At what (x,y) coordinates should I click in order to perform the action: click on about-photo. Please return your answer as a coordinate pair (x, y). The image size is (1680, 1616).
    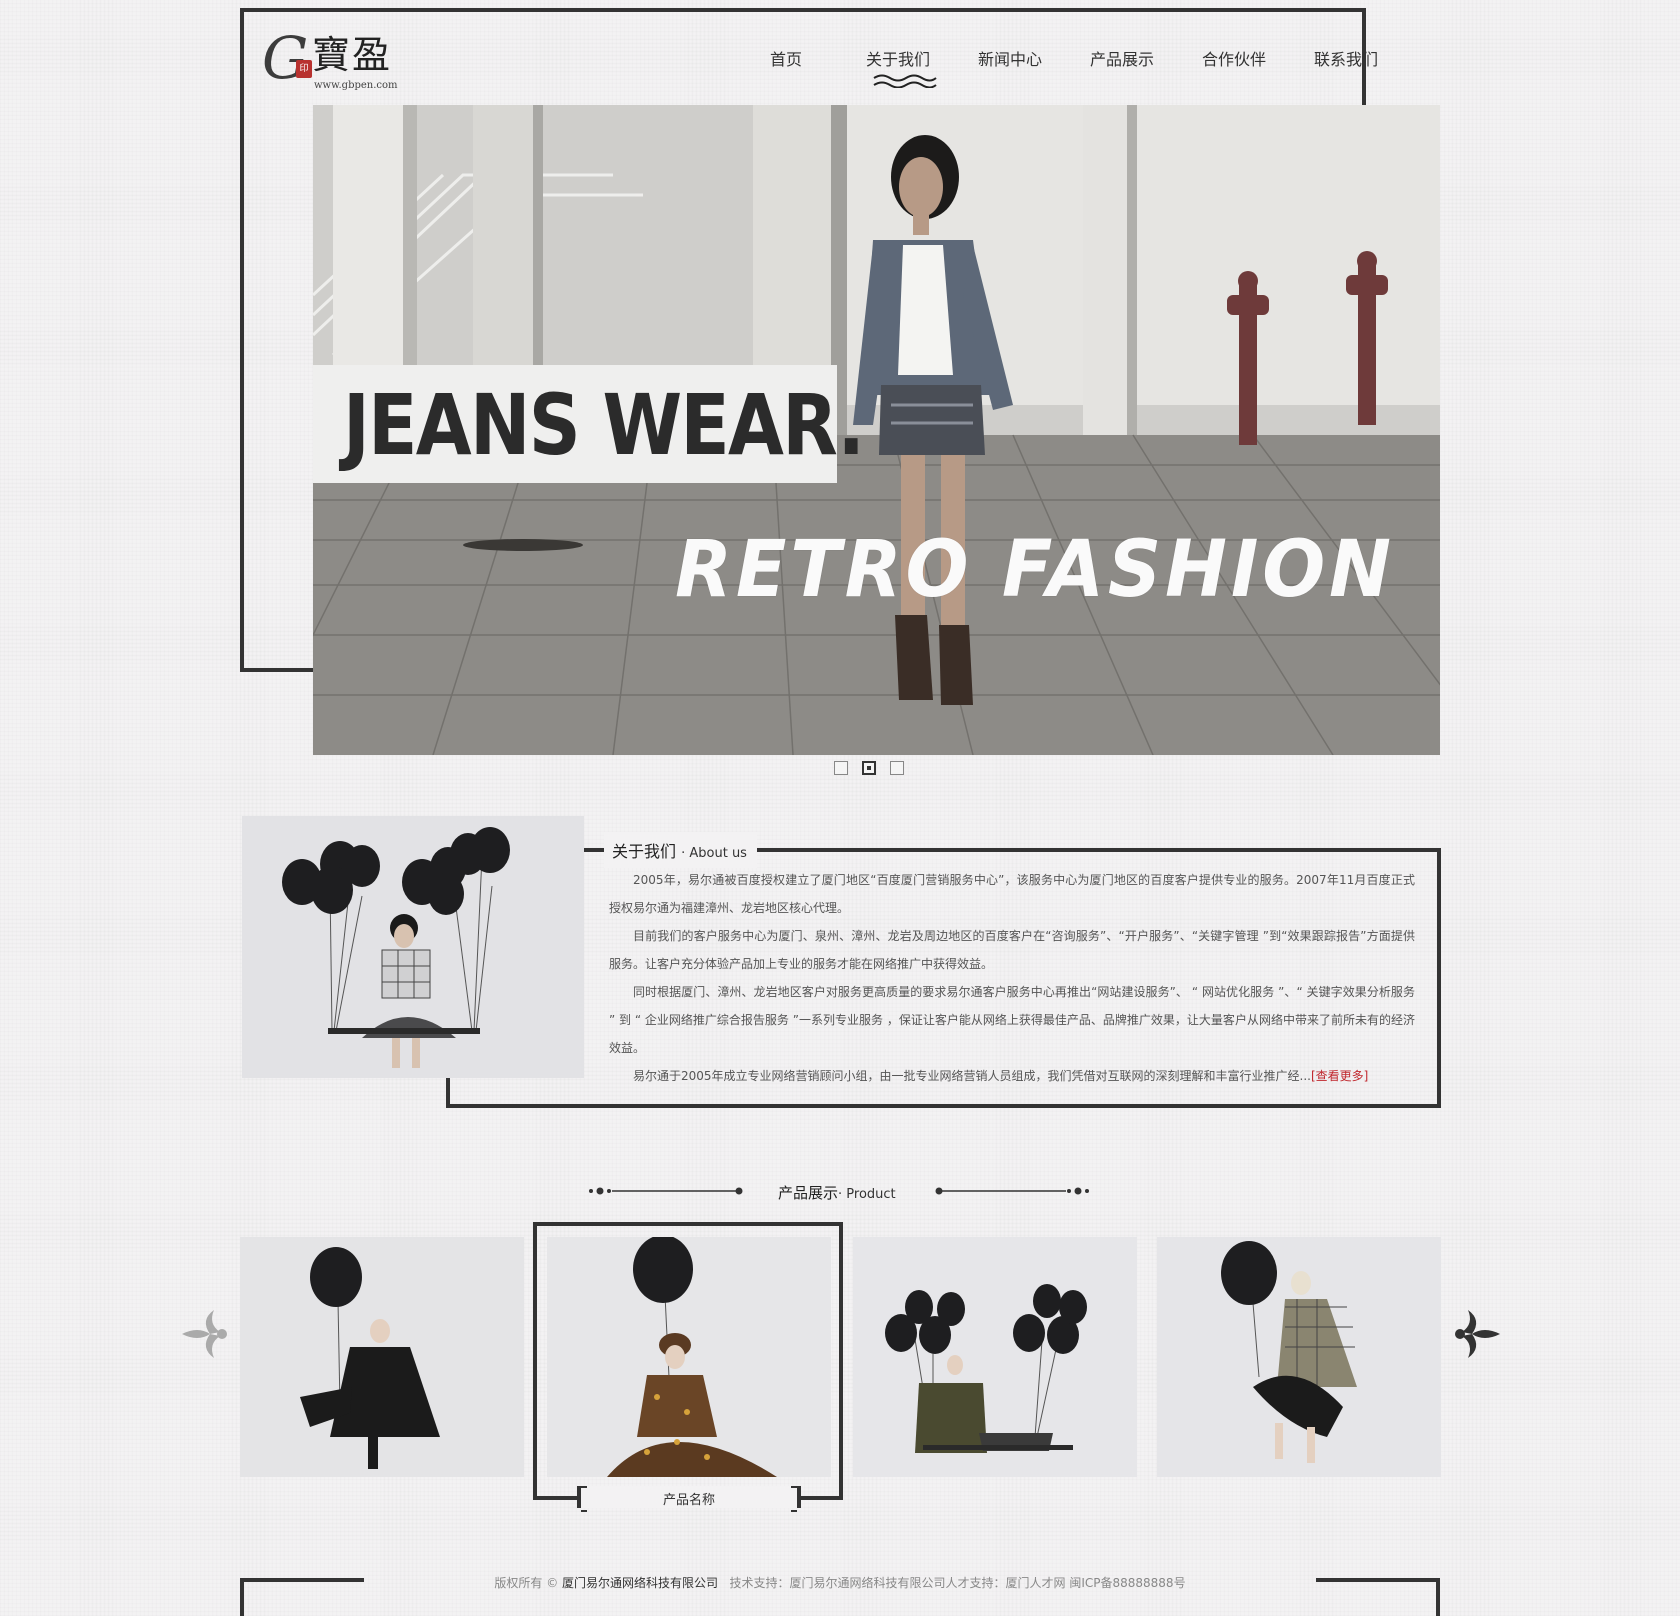
    Looking at the image, I should click on (413, 947).